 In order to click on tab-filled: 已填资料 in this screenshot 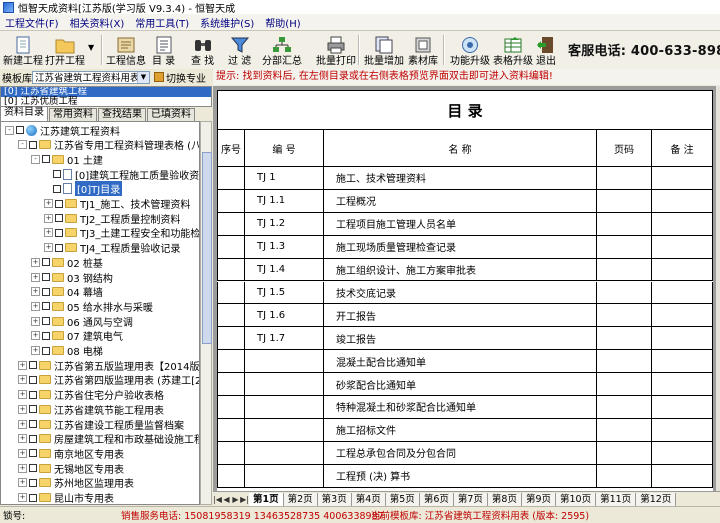, I will do `click(171, 114)`.